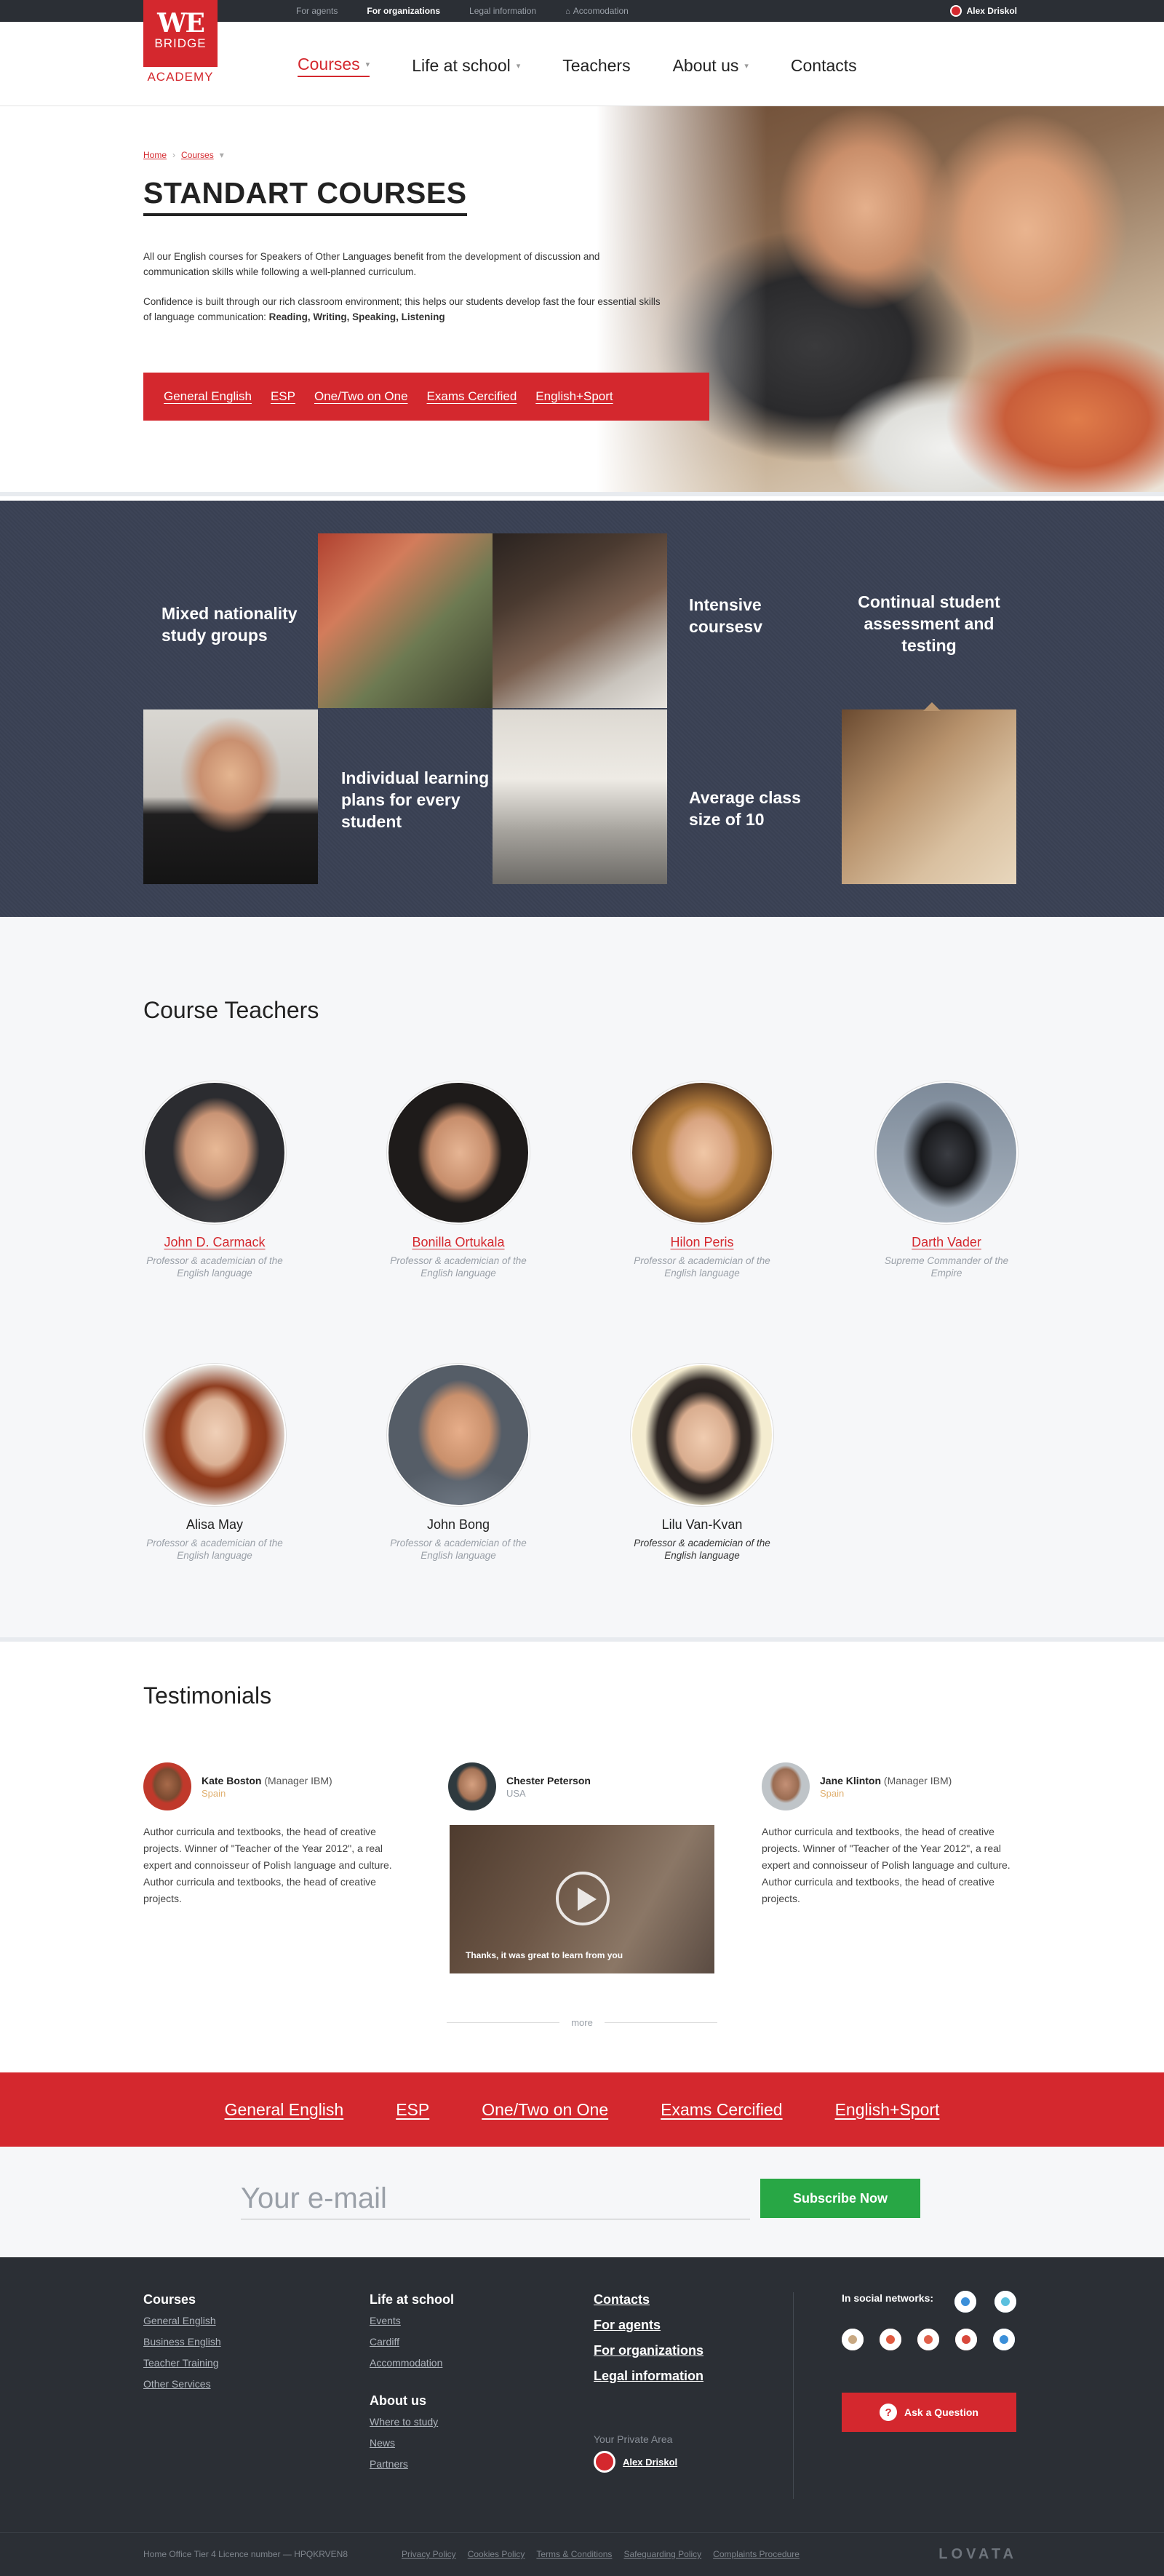 This screenshot has width=1164, height=2576. What do you see at coordinates (983, 11) in the screenshot?
I see `user-account: Alex Driskol` at bounding box center [983, 11].